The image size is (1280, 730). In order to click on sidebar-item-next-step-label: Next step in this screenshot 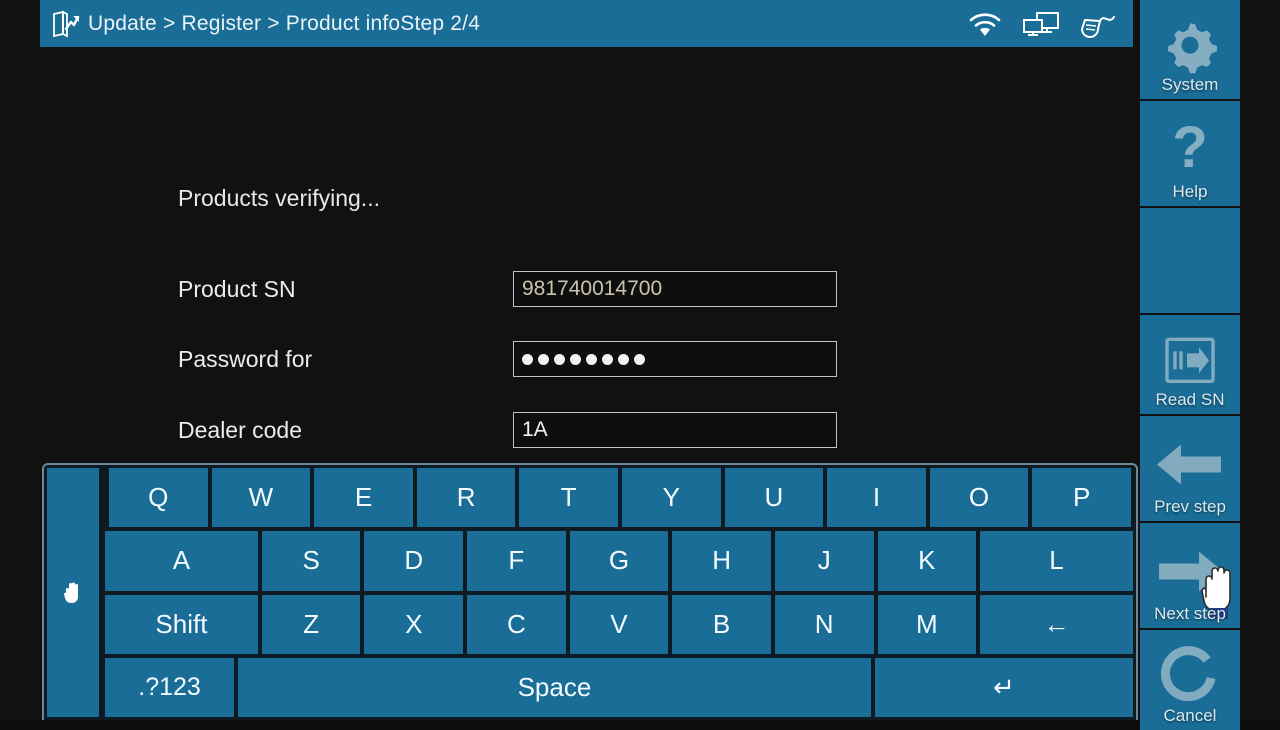, I will do `click(1190, 613)`.